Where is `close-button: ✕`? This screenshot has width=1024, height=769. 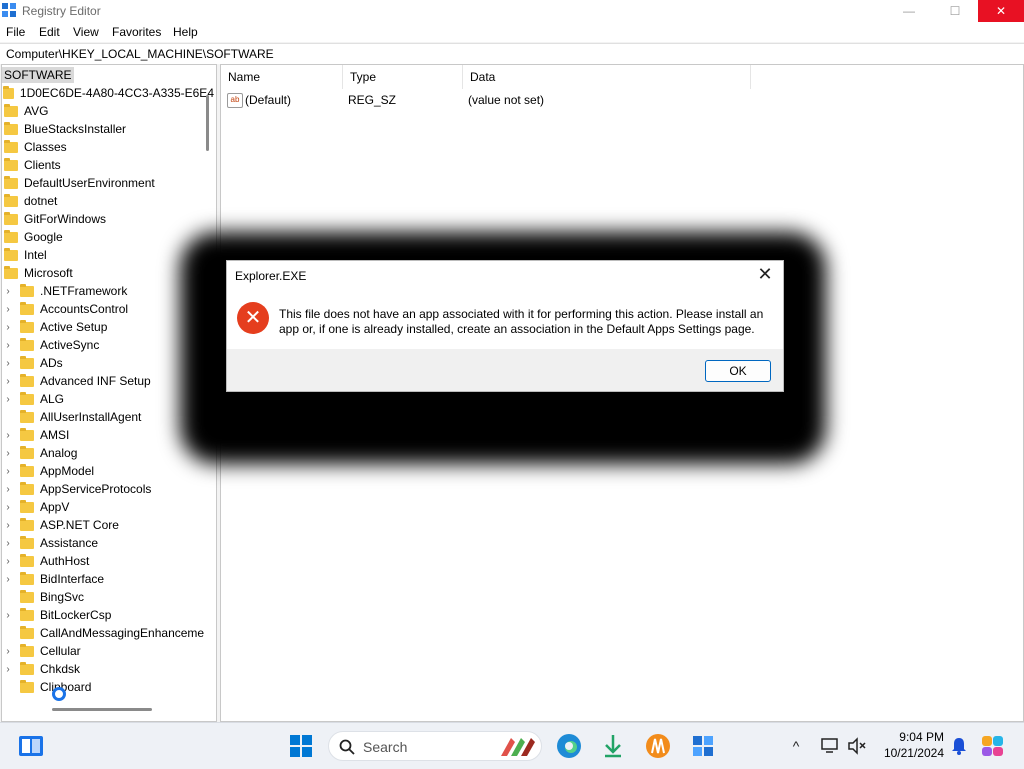
close-button: ✕ is located at coordinates (1001, 11).